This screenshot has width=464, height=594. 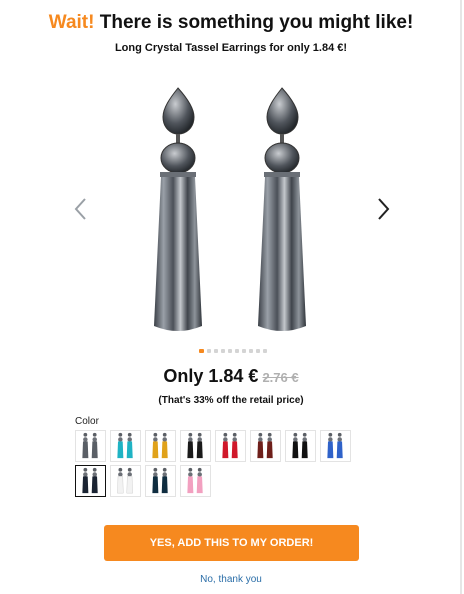 I want to click on carousel-dots, so click(x=233, y=352).